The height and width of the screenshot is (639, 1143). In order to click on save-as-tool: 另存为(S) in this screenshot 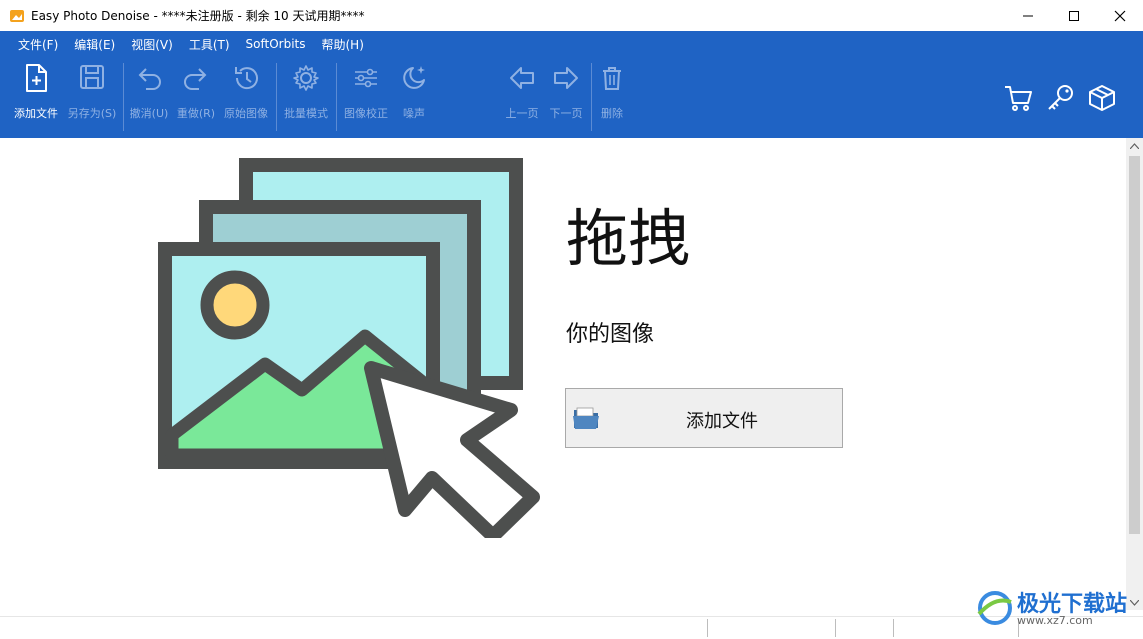, I will do `click(92, 97)`.